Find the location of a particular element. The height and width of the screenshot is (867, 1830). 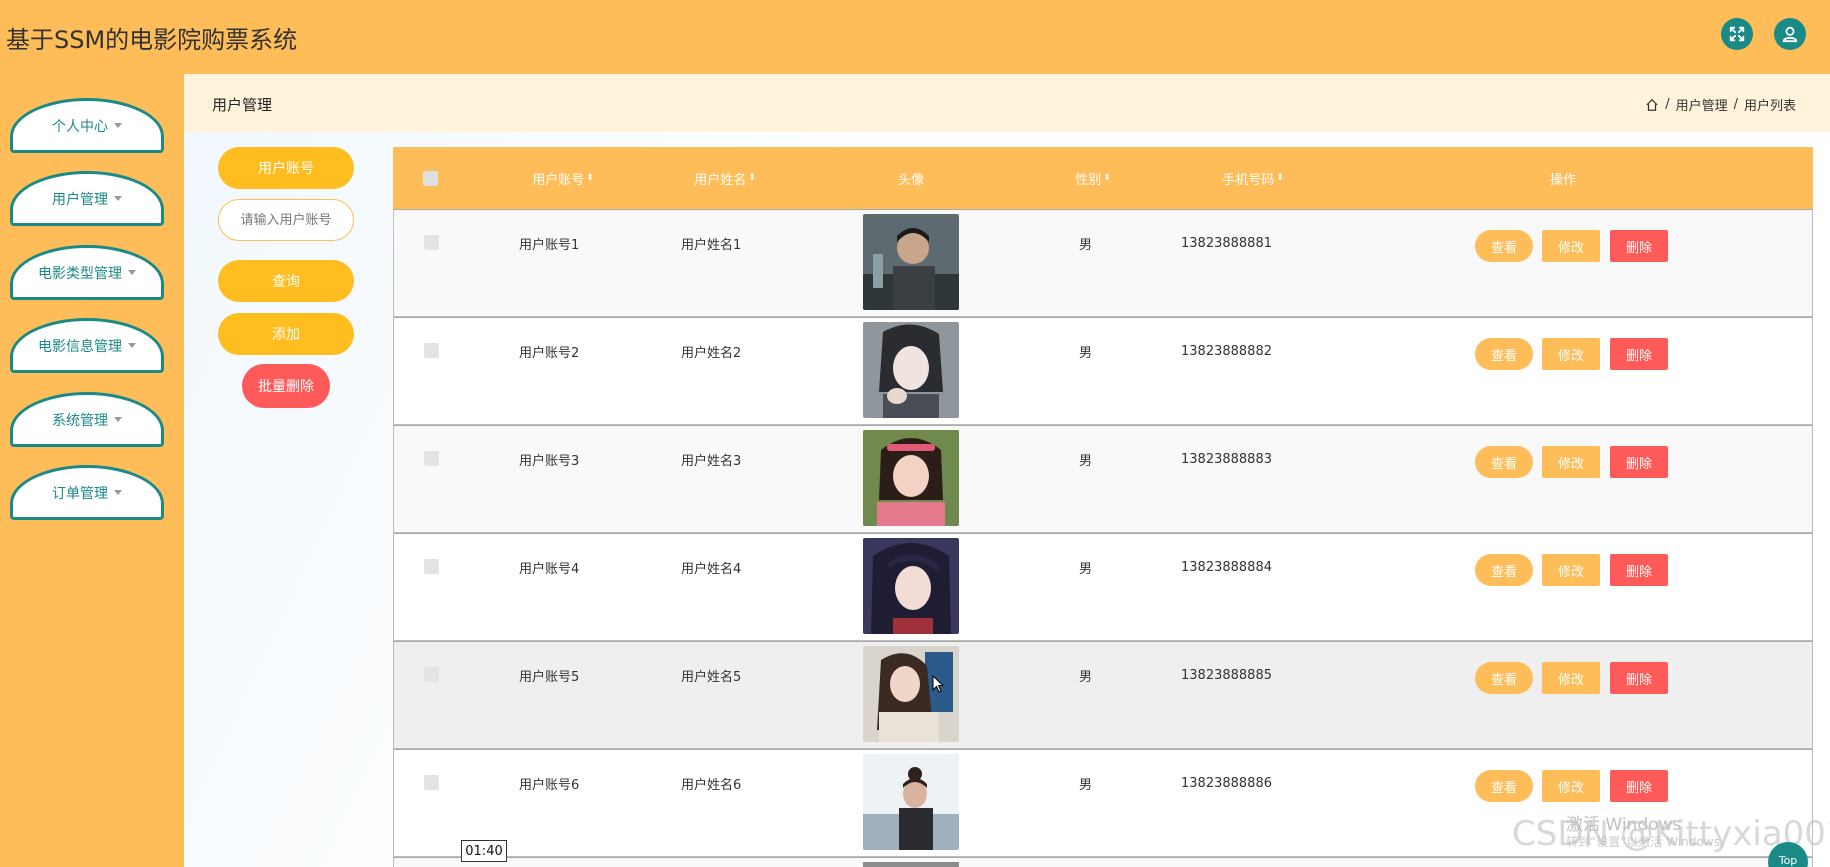

table-row: 用户账号5 用户姓名5 男 13823888885 查看 修改 删除 is located at coordinates (1103, 695).